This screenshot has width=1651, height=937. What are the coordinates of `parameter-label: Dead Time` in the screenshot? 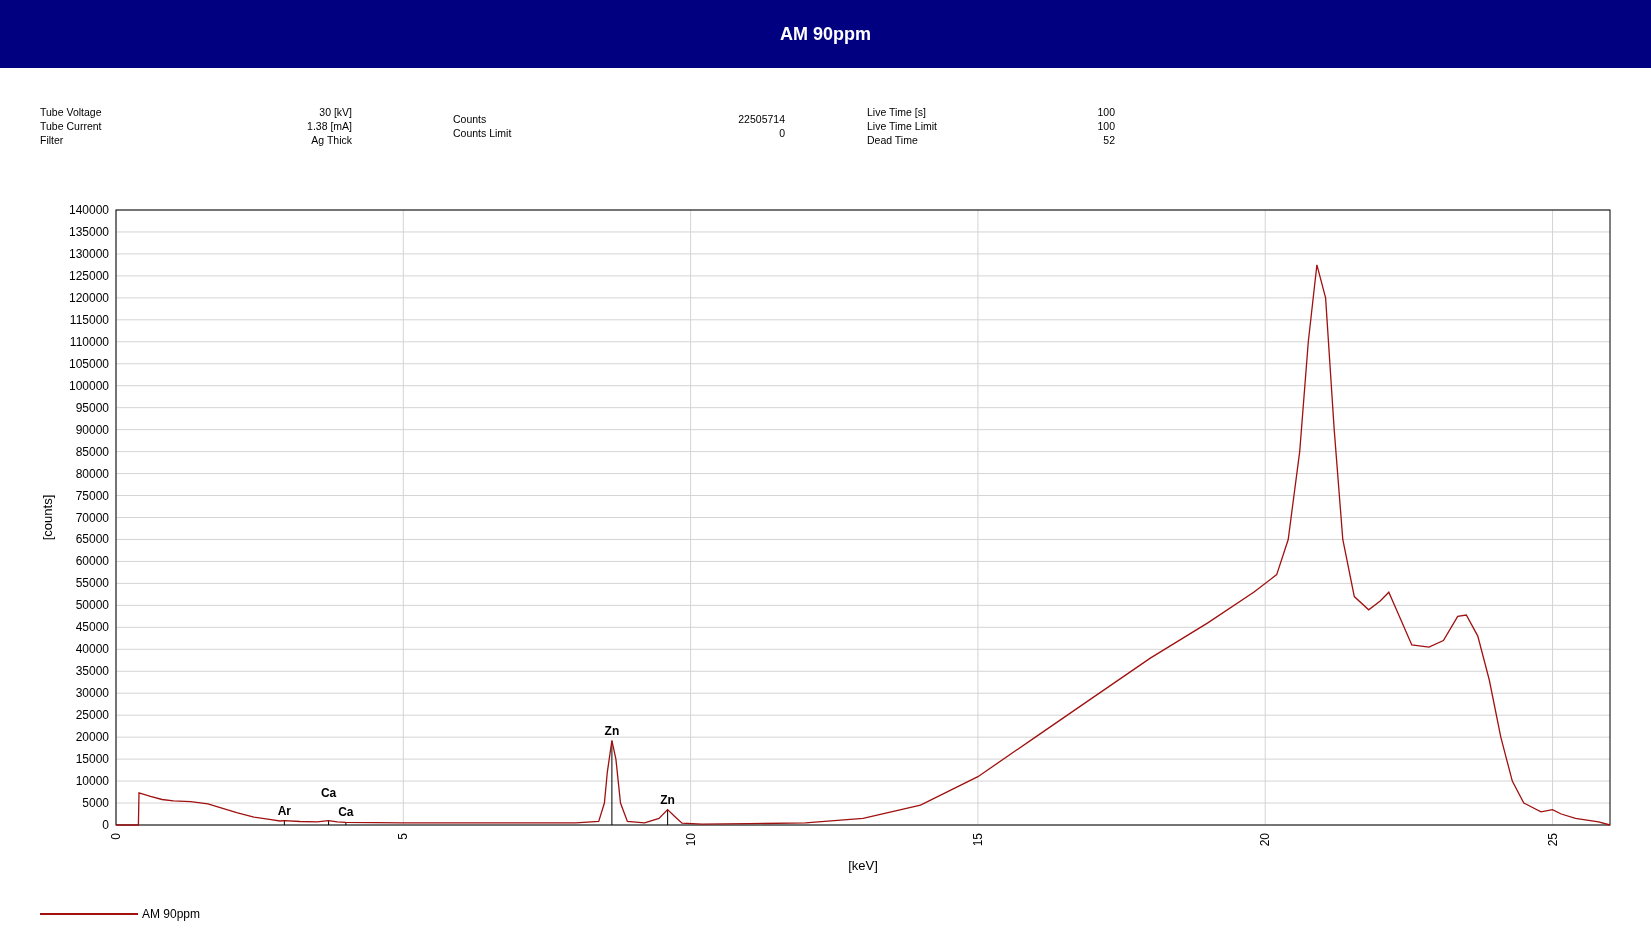 It's located at (892, 140).